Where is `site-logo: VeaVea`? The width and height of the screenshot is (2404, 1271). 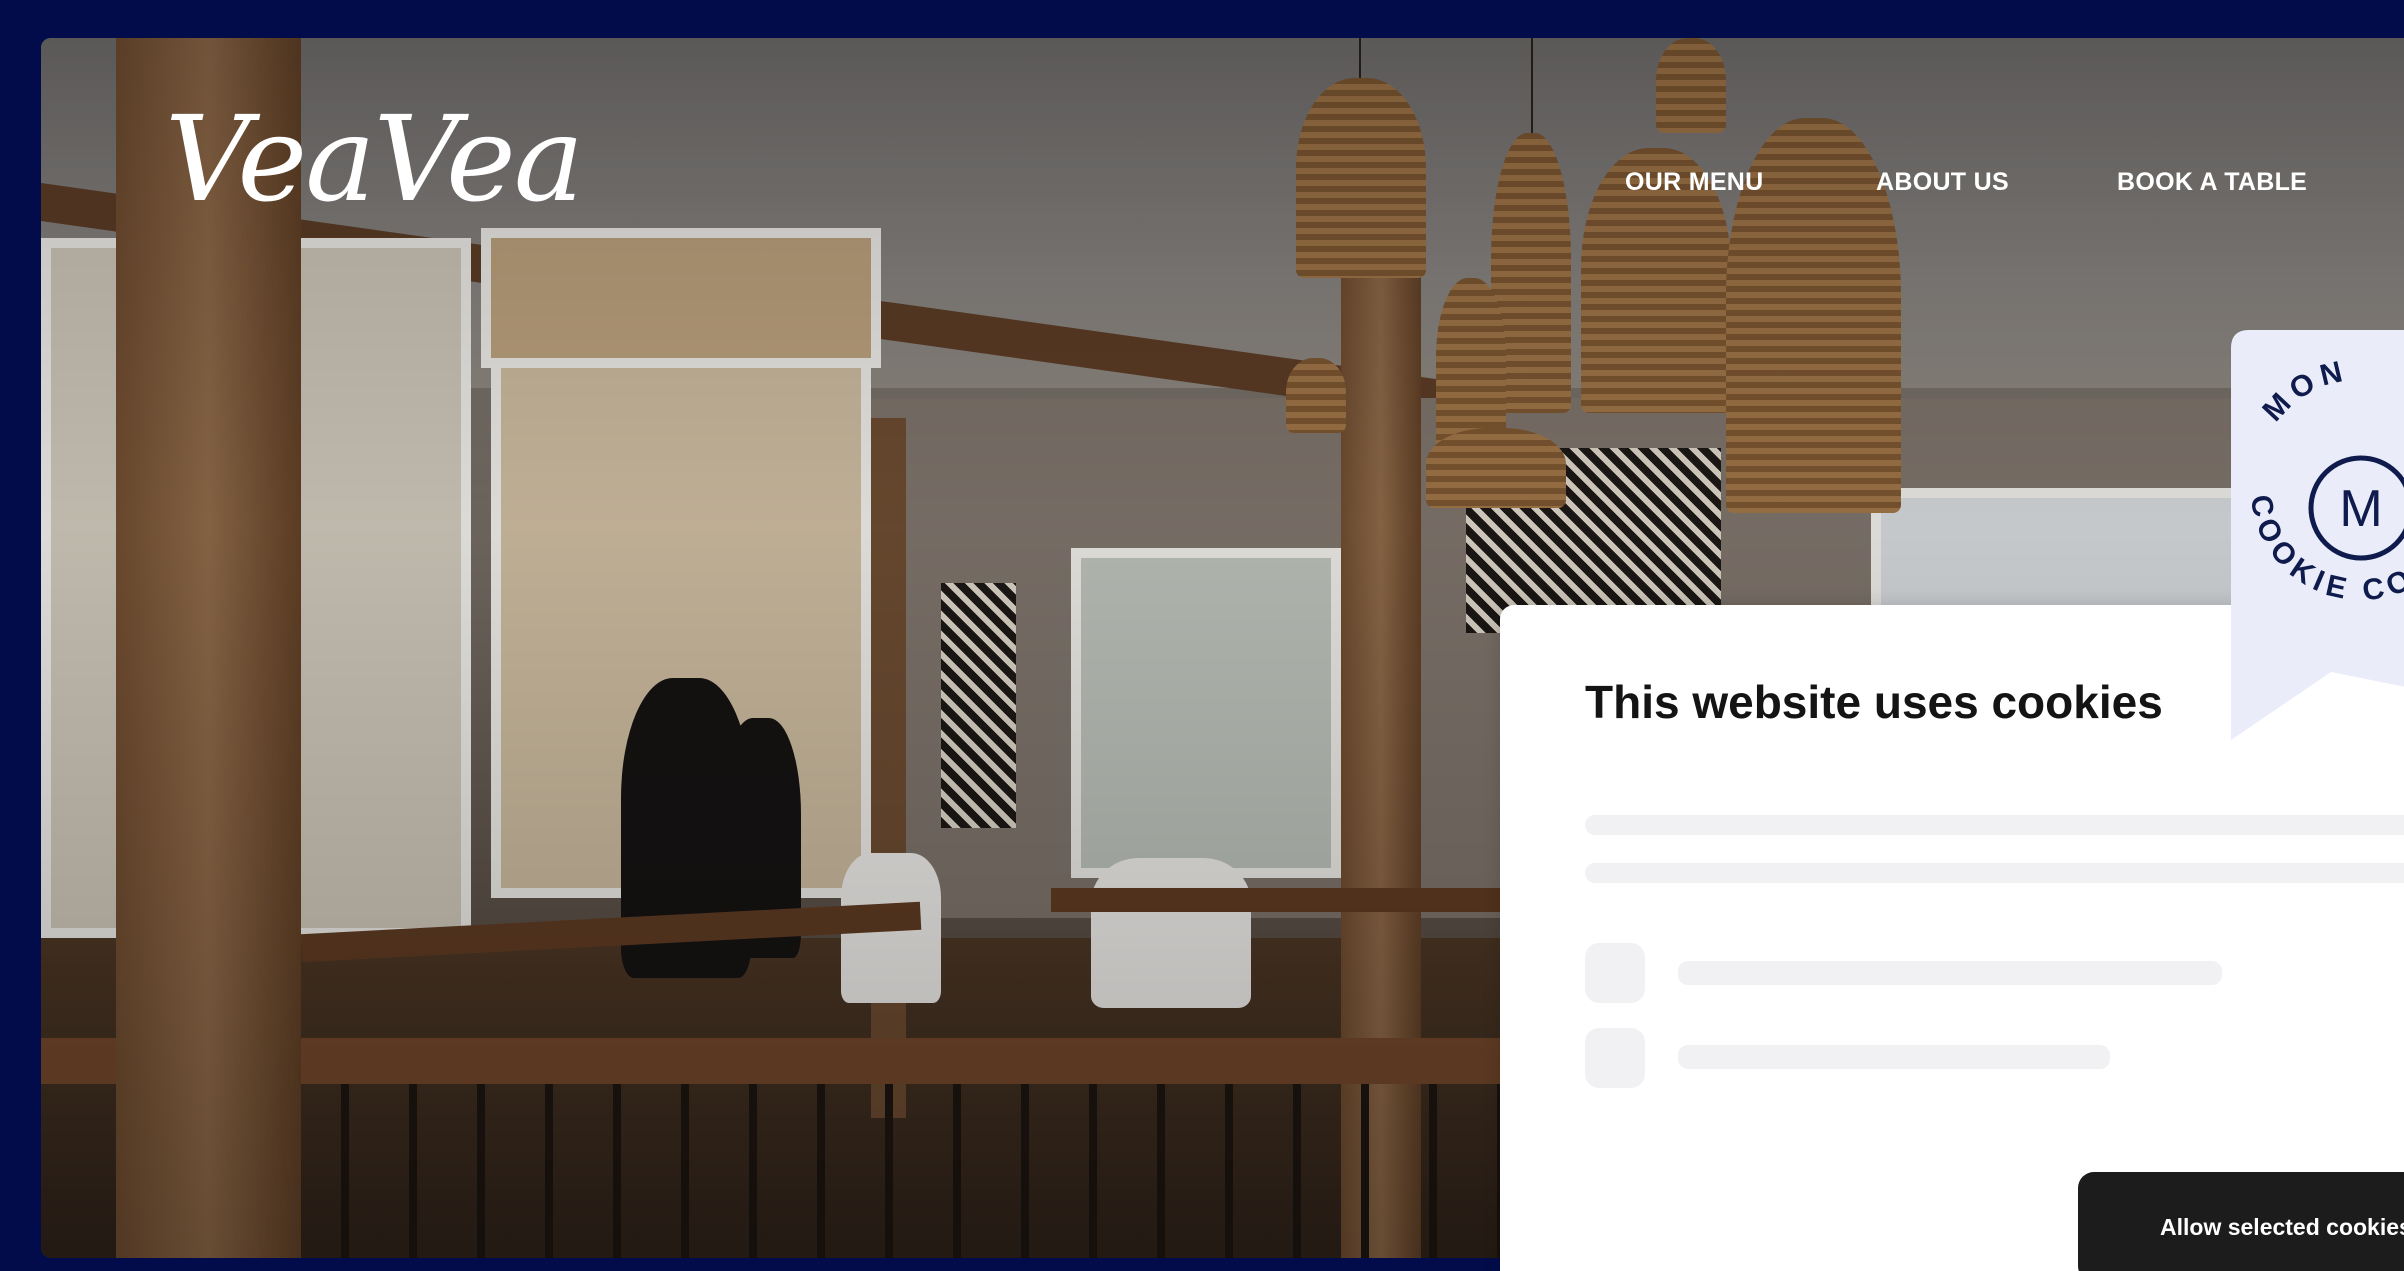 site-logo: VeaVea is located at coordinates (374, 159).